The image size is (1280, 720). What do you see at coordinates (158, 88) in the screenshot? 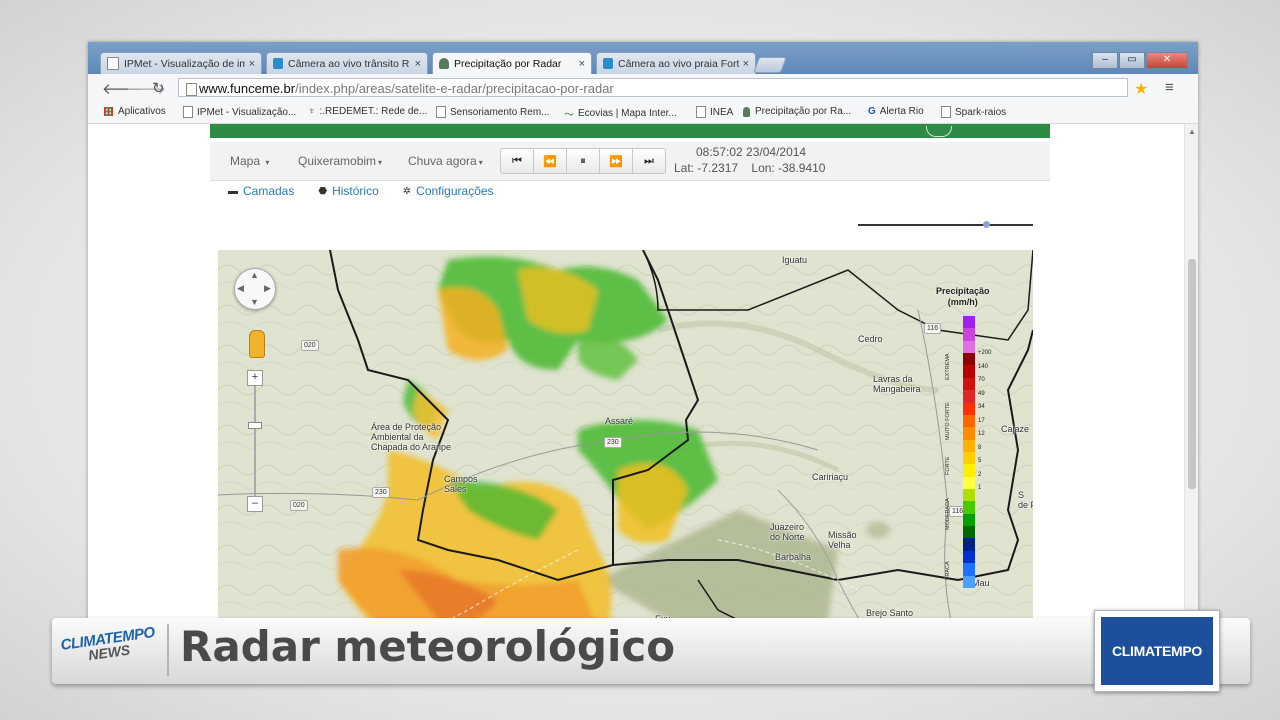
I see `reload-icon: ↻` at bounding box center [158, 88].